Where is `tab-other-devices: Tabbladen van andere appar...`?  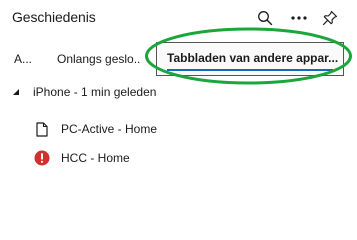 tab-other-devices: Tabbladen van andere appar... is located at coordinates (250, 59).